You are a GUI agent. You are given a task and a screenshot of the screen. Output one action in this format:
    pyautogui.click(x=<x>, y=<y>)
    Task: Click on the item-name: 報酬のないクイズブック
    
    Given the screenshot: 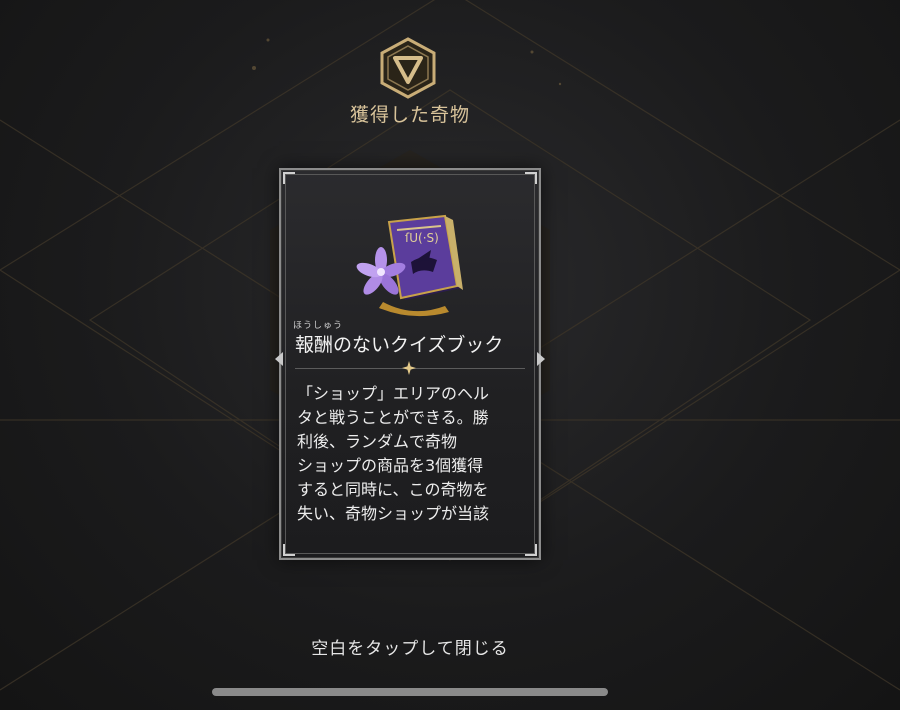 What is the action you would take?
    pyautogui.click(x=399, y=345)
    